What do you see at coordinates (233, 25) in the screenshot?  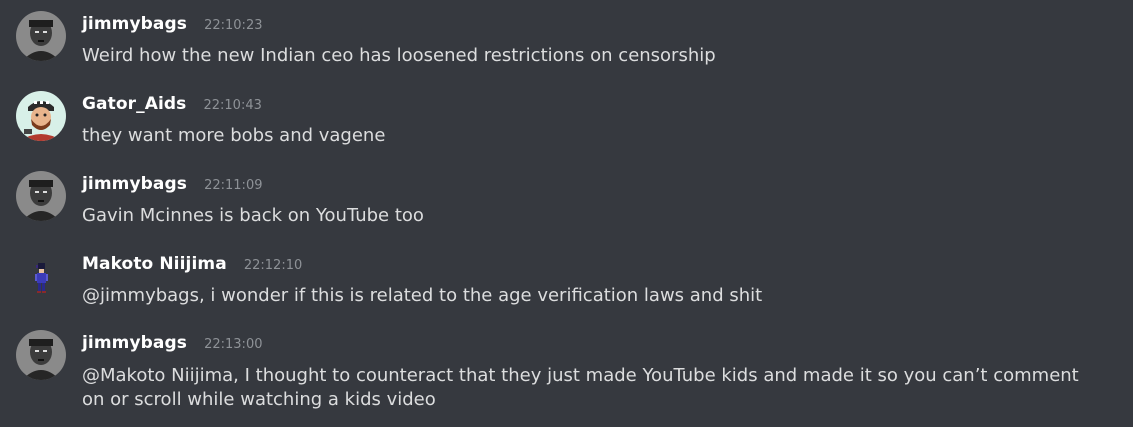 I see `timestamp: 22:10:23` at bounding box center [233, 25].